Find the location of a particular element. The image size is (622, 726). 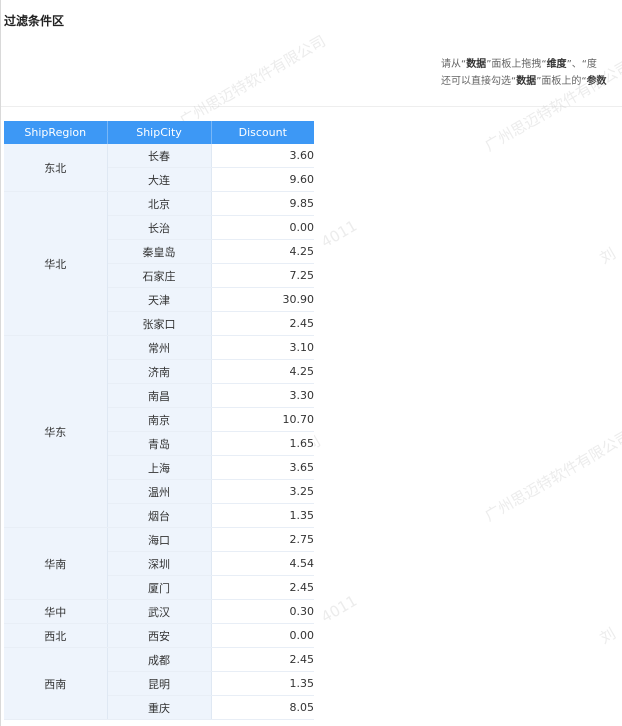

city-cell: 大连 is located at coordinates (159, 179).